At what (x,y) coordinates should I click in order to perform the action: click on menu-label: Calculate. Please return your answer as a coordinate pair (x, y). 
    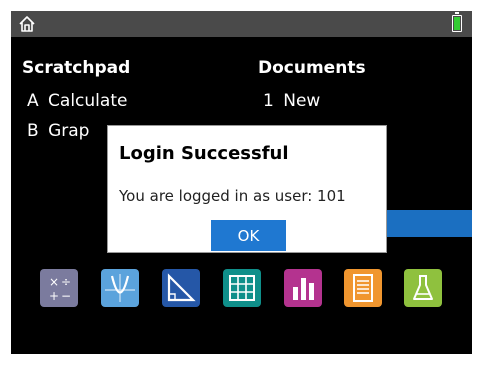
    Looking at the image, I should click on (88, 101).